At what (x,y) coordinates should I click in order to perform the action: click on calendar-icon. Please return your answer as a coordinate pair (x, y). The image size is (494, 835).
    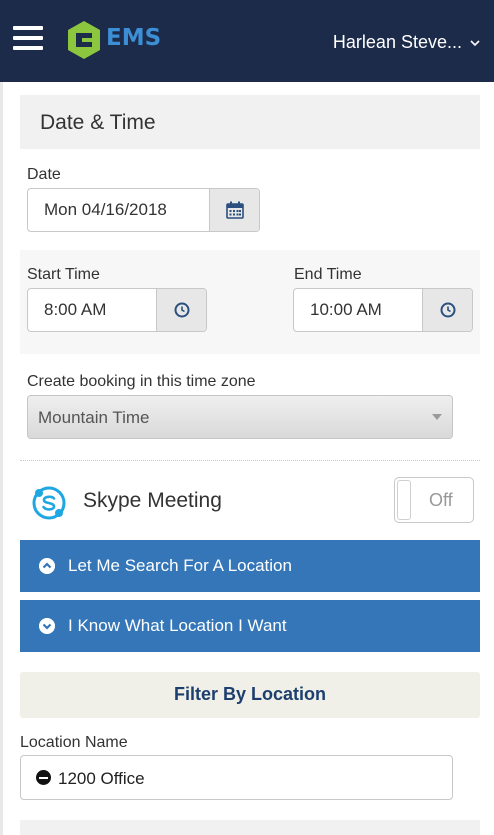
    Looking at the image, I should click on (234, 210).